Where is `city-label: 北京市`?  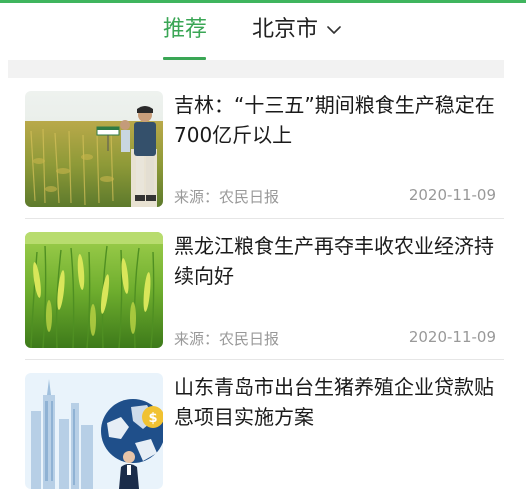
city-label: 北京市 is located at coordinates (285, 29).